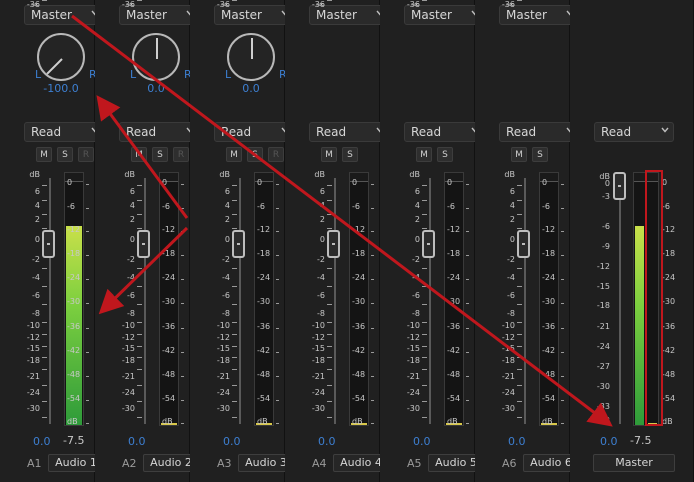 Image resolution: width=694 pixels, height=482 pixels. I want to click on master-volume-fader, so click(619, 186).